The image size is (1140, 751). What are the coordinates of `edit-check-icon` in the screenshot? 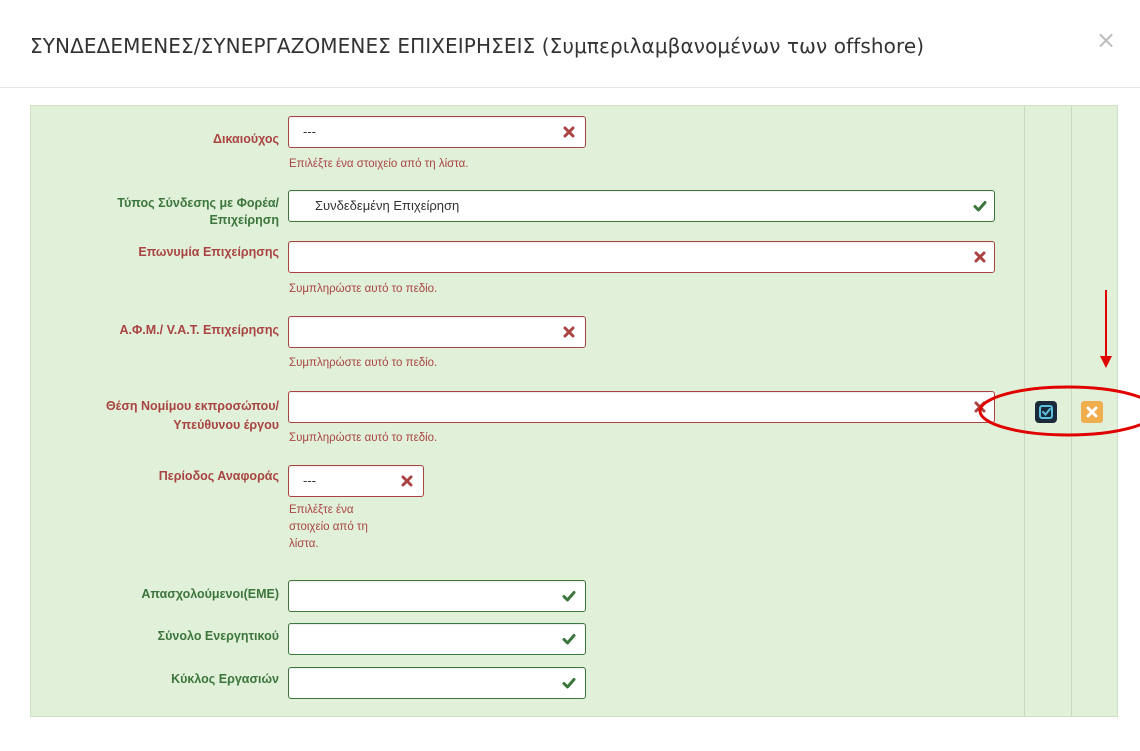 It's located at (1046, 412).